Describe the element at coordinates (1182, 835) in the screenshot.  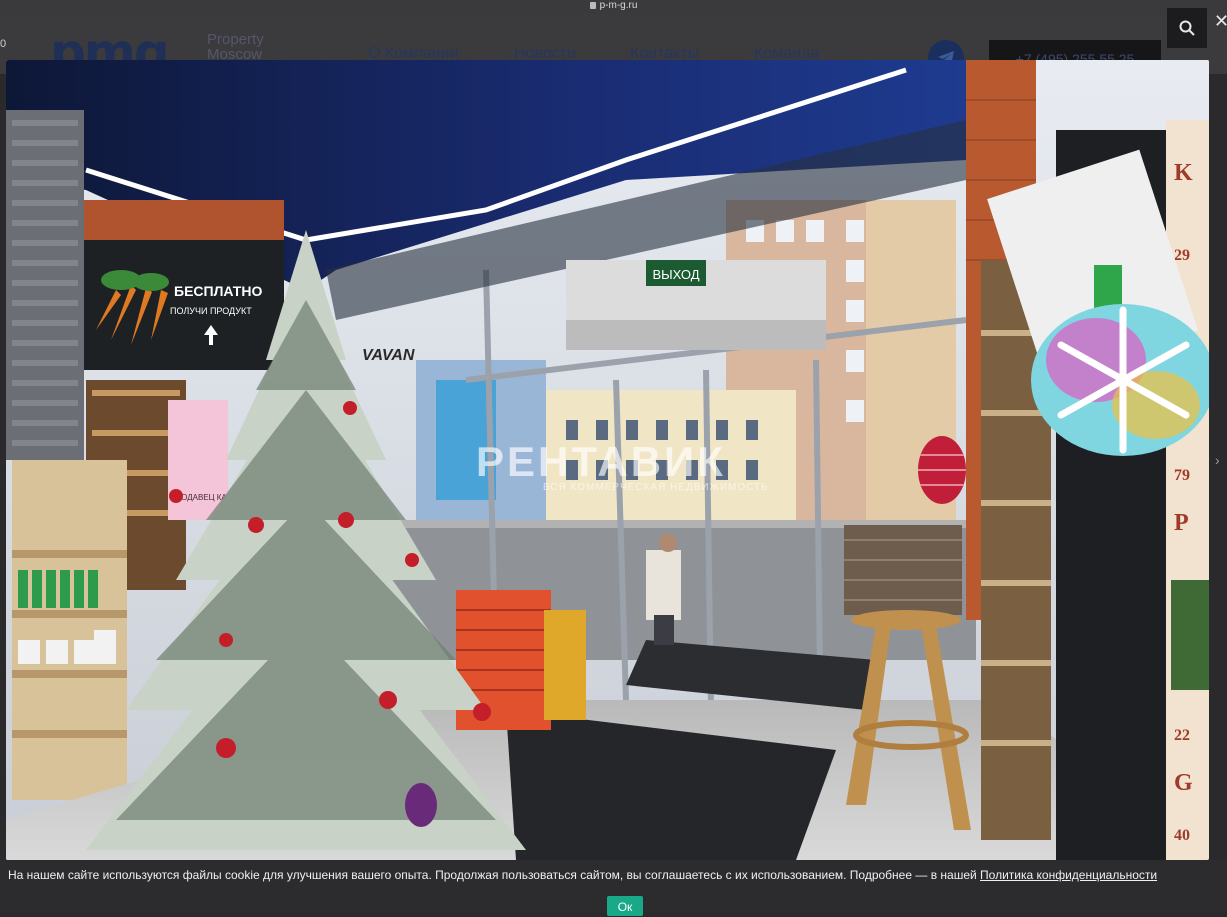
I see `svg-text: 40` at that location.